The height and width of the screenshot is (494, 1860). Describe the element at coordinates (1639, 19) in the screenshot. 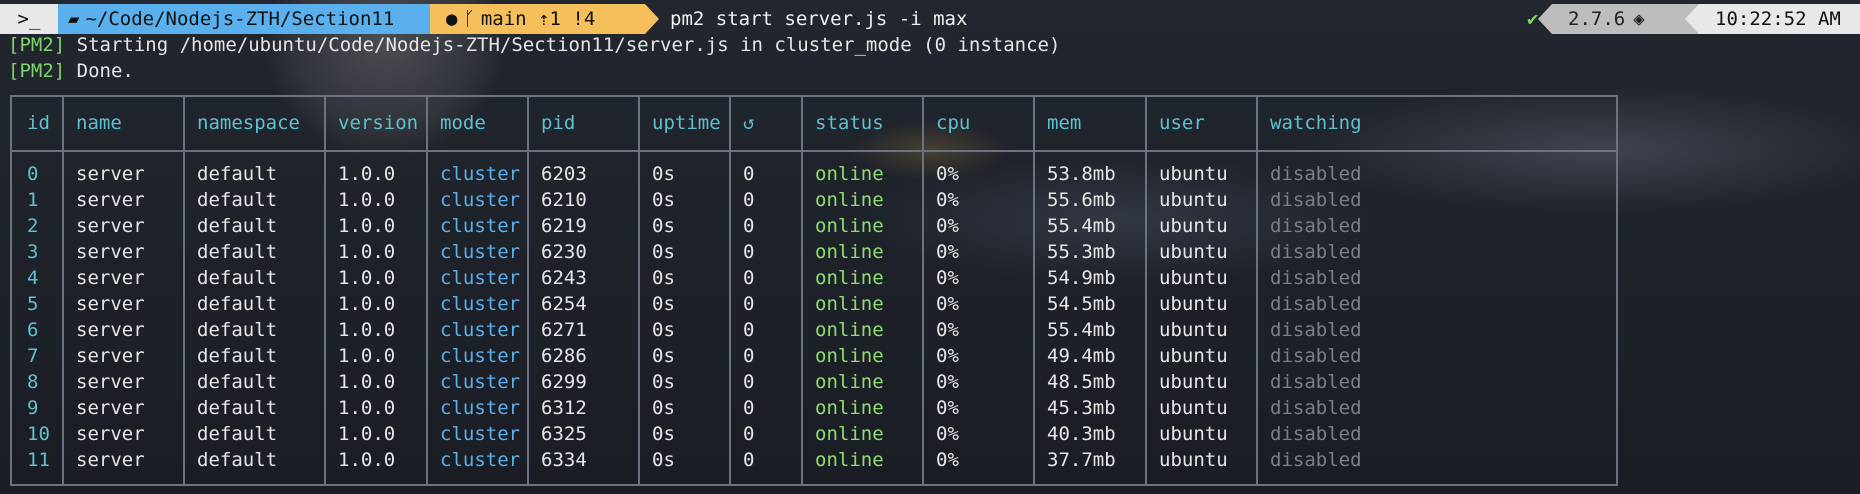

I see `diamond-icon: ◈` at that location.